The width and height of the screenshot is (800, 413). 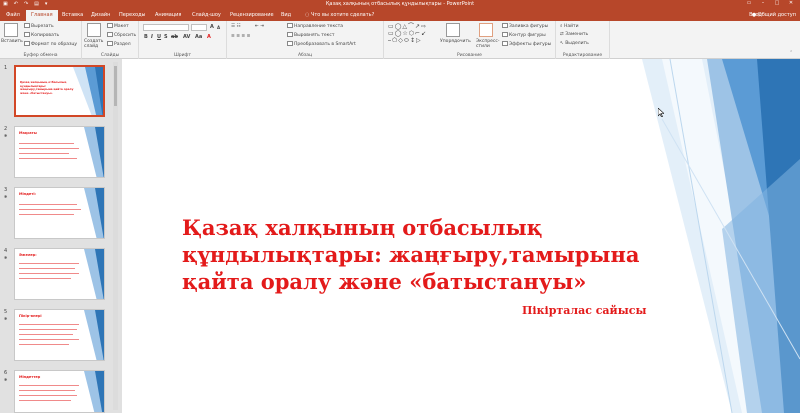 What do you see at coordinates (186, 37) in the screenshot?
I see `spacing-icon: AV` at bounding box center [186, 37].